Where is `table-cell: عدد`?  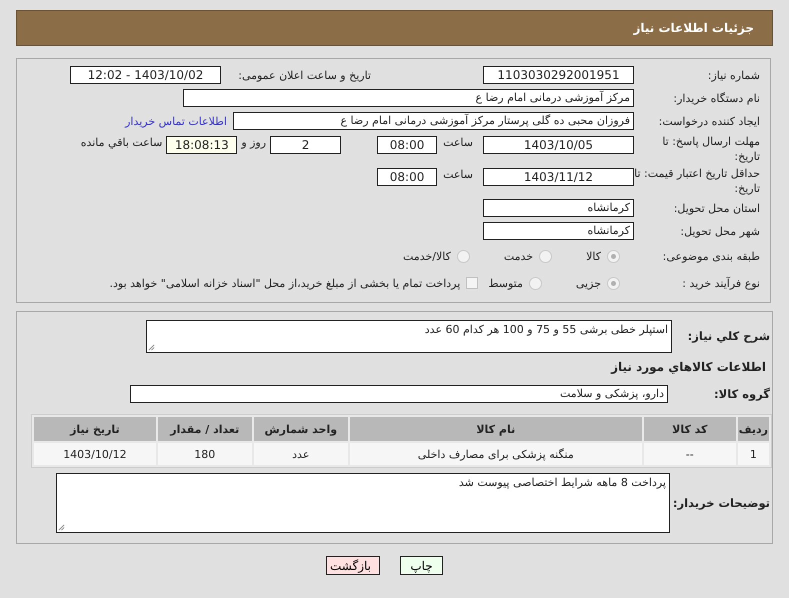
table-cell: عدد is located at coordinates (301, 454).